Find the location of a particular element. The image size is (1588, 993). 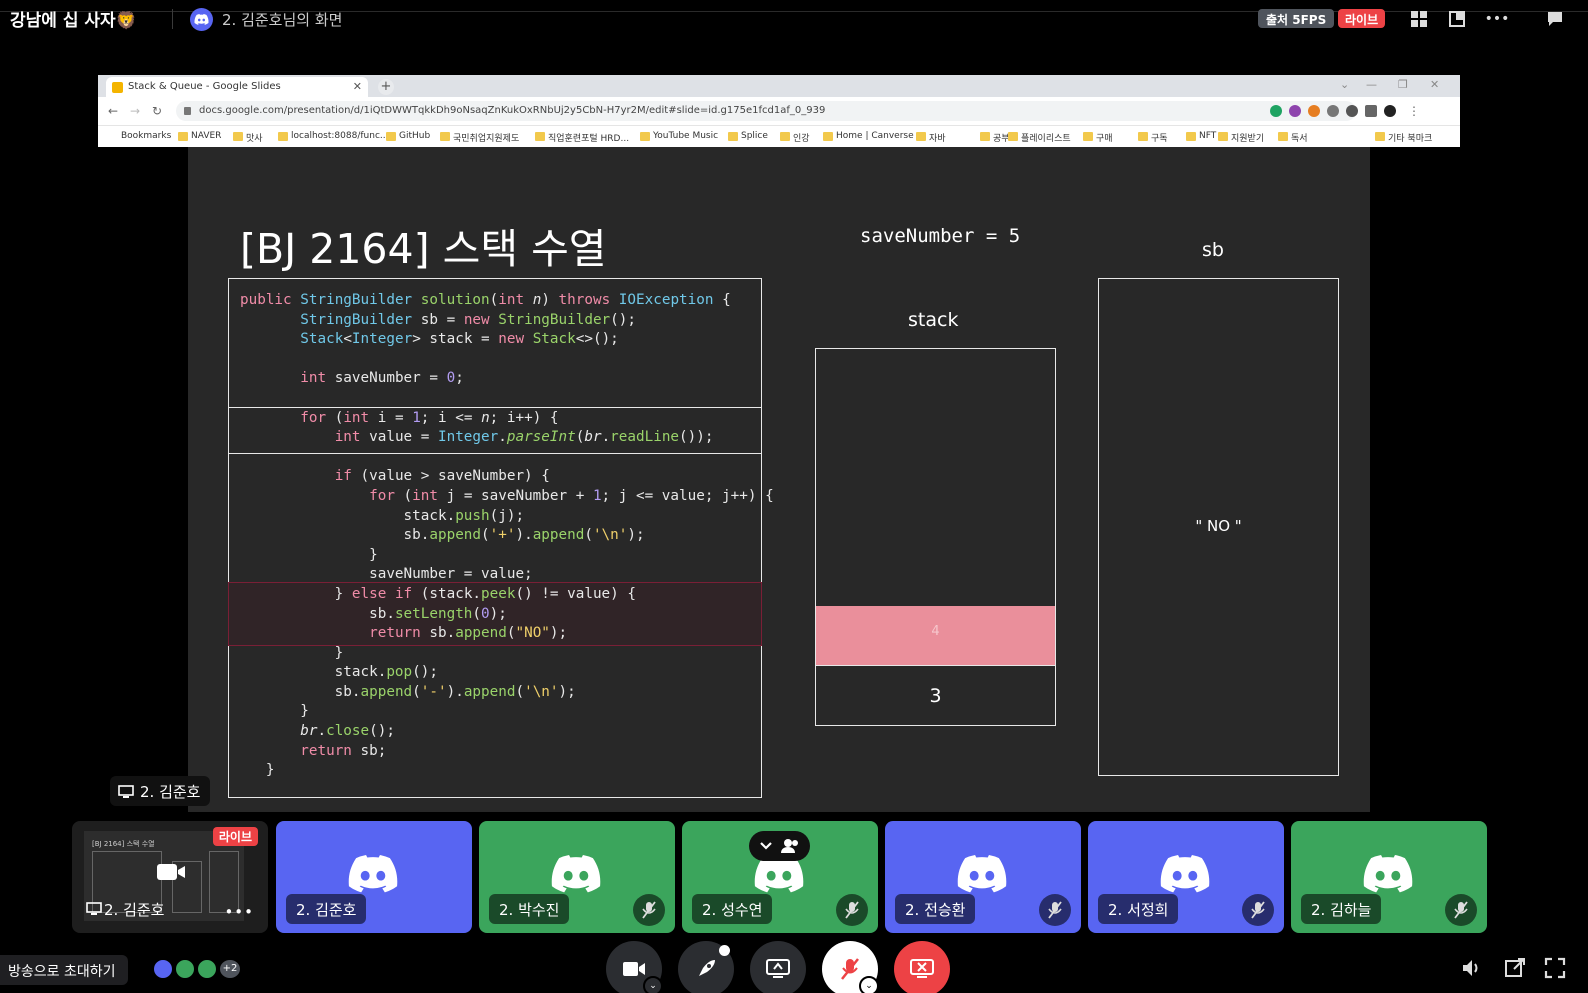

save-number-label: saveNumber = 5 is located at coordinates (940, 236).